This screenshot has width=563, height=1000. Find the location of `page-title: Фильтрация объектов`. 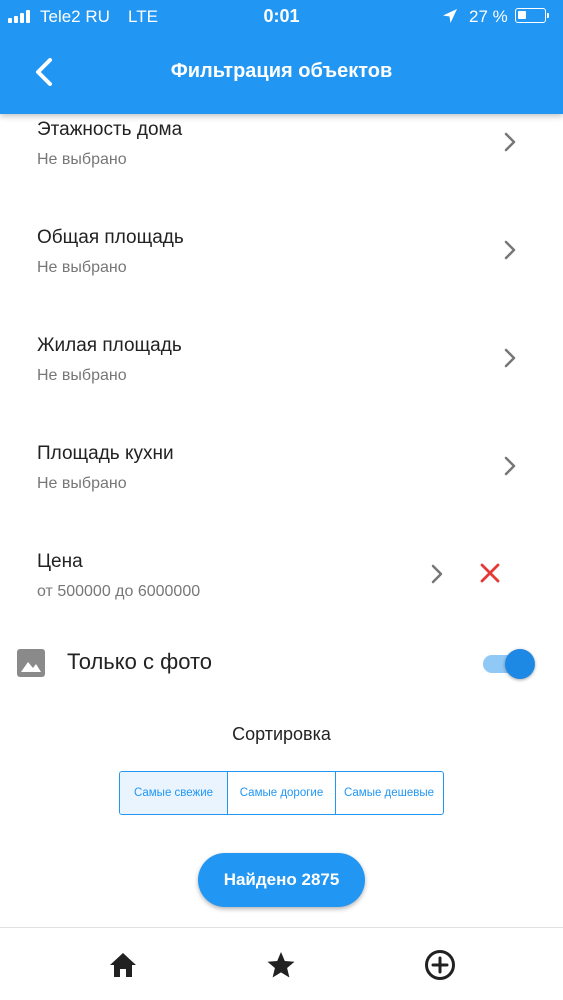

page-title: Фильтрация объектов is located at coordinates (281, 71).